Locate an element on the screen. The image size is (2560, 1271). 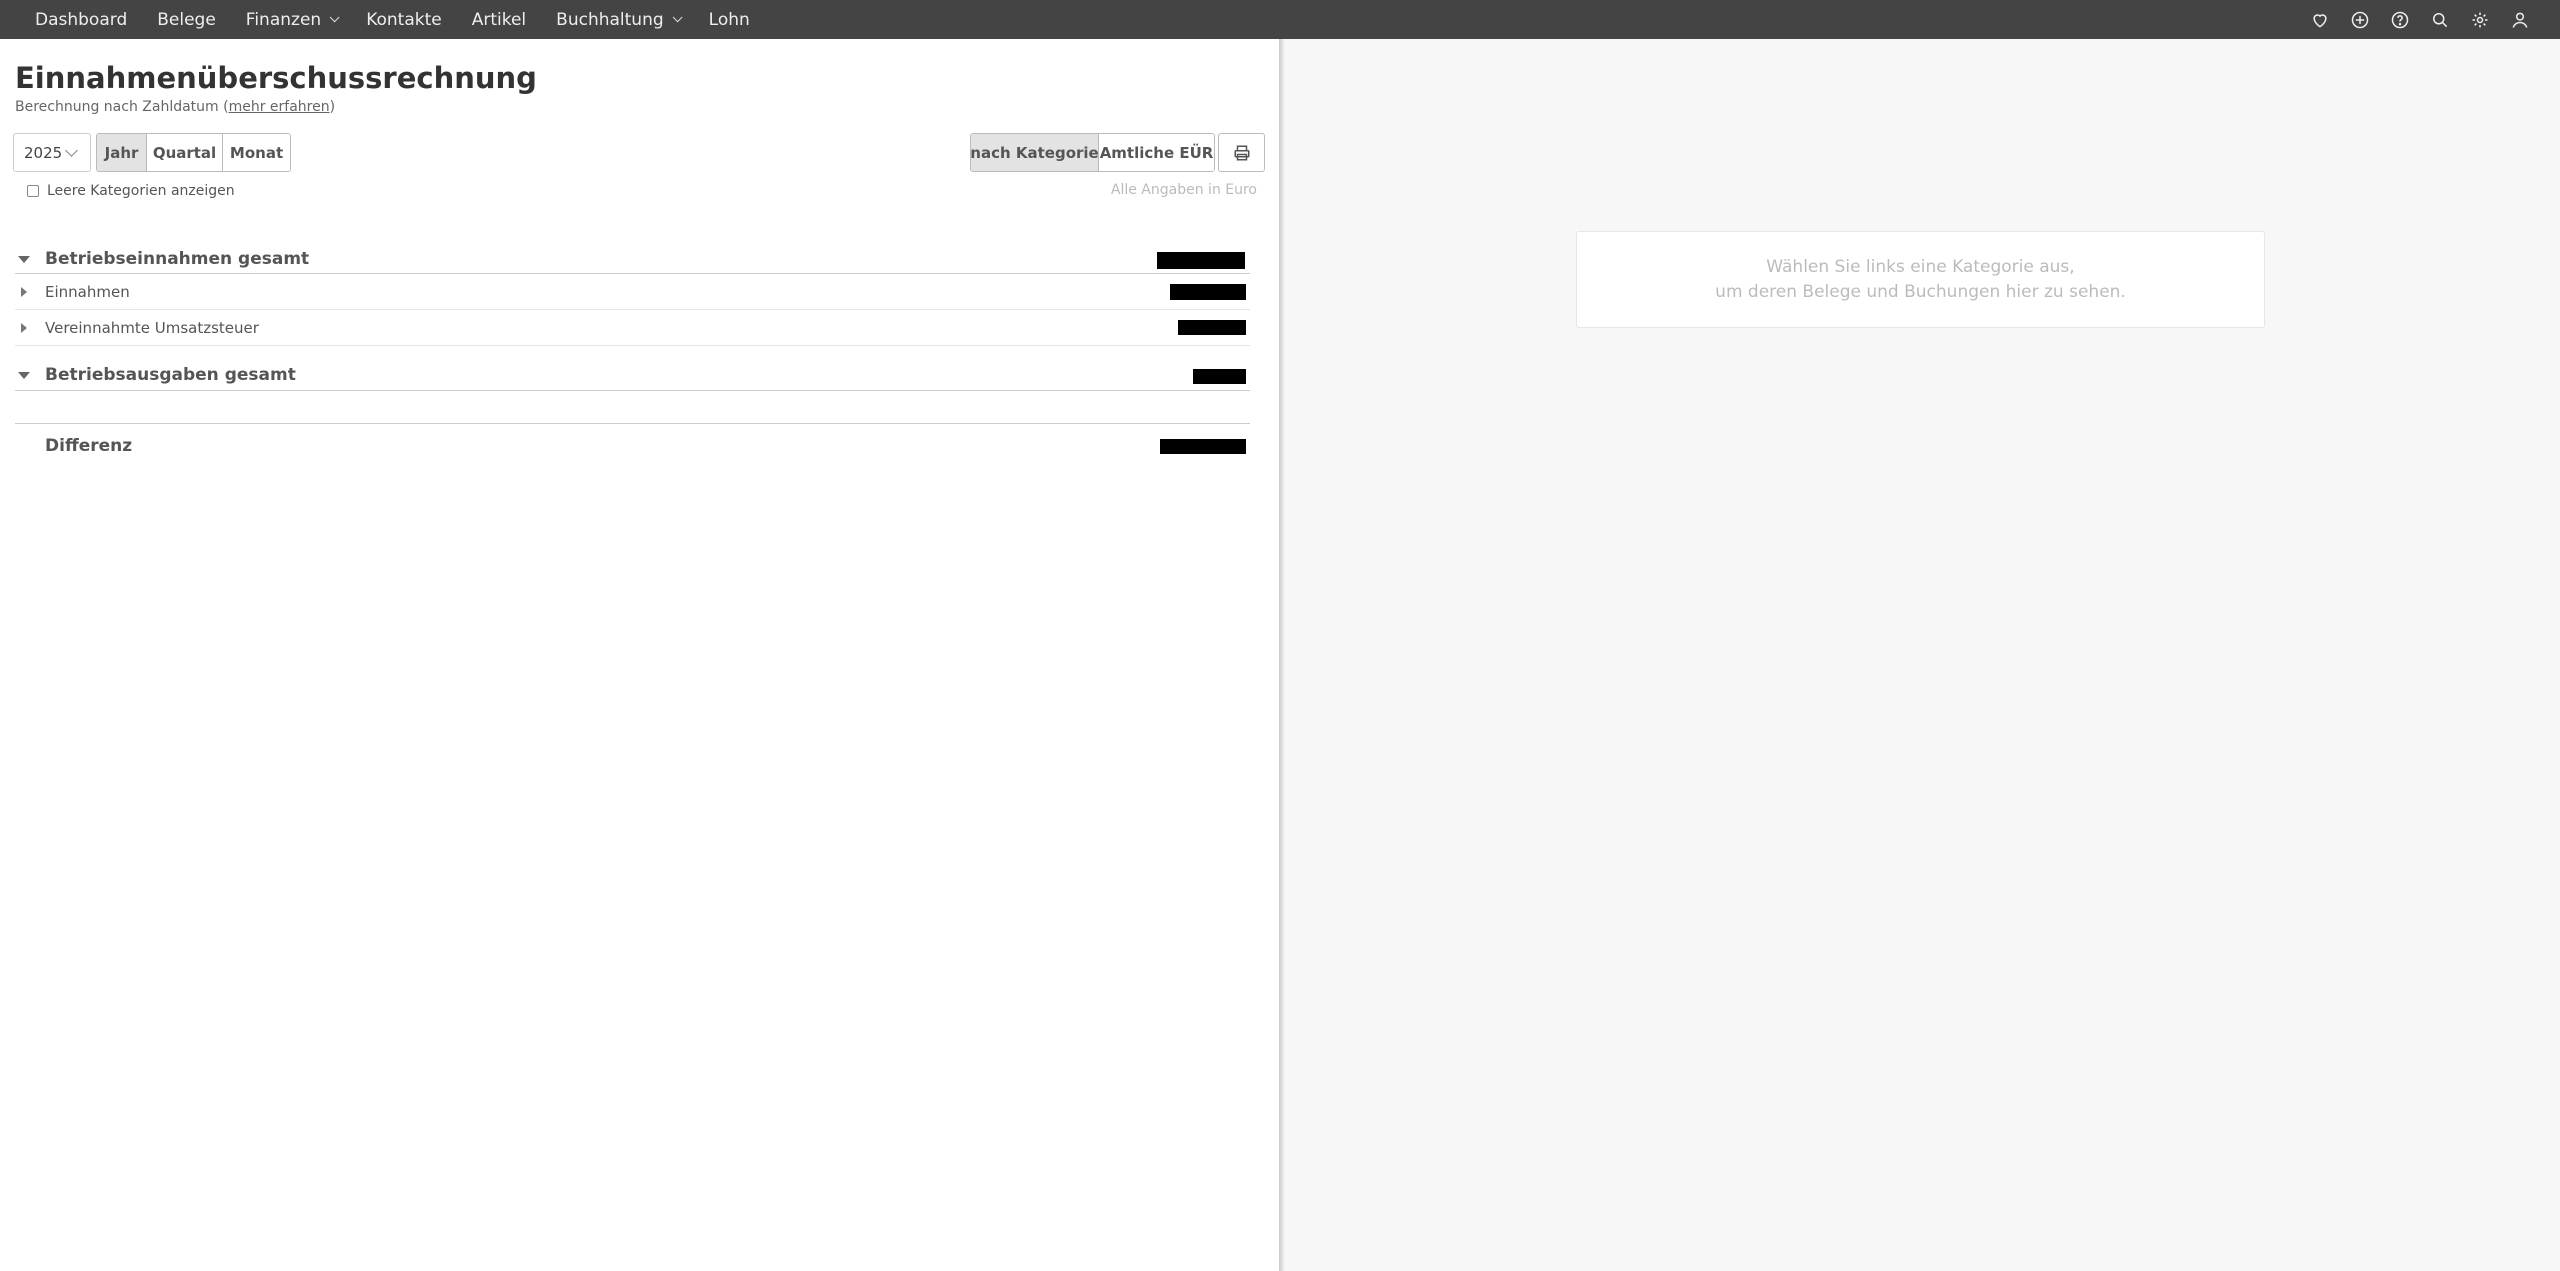
difference-value is located at coordinates (1203, 446).